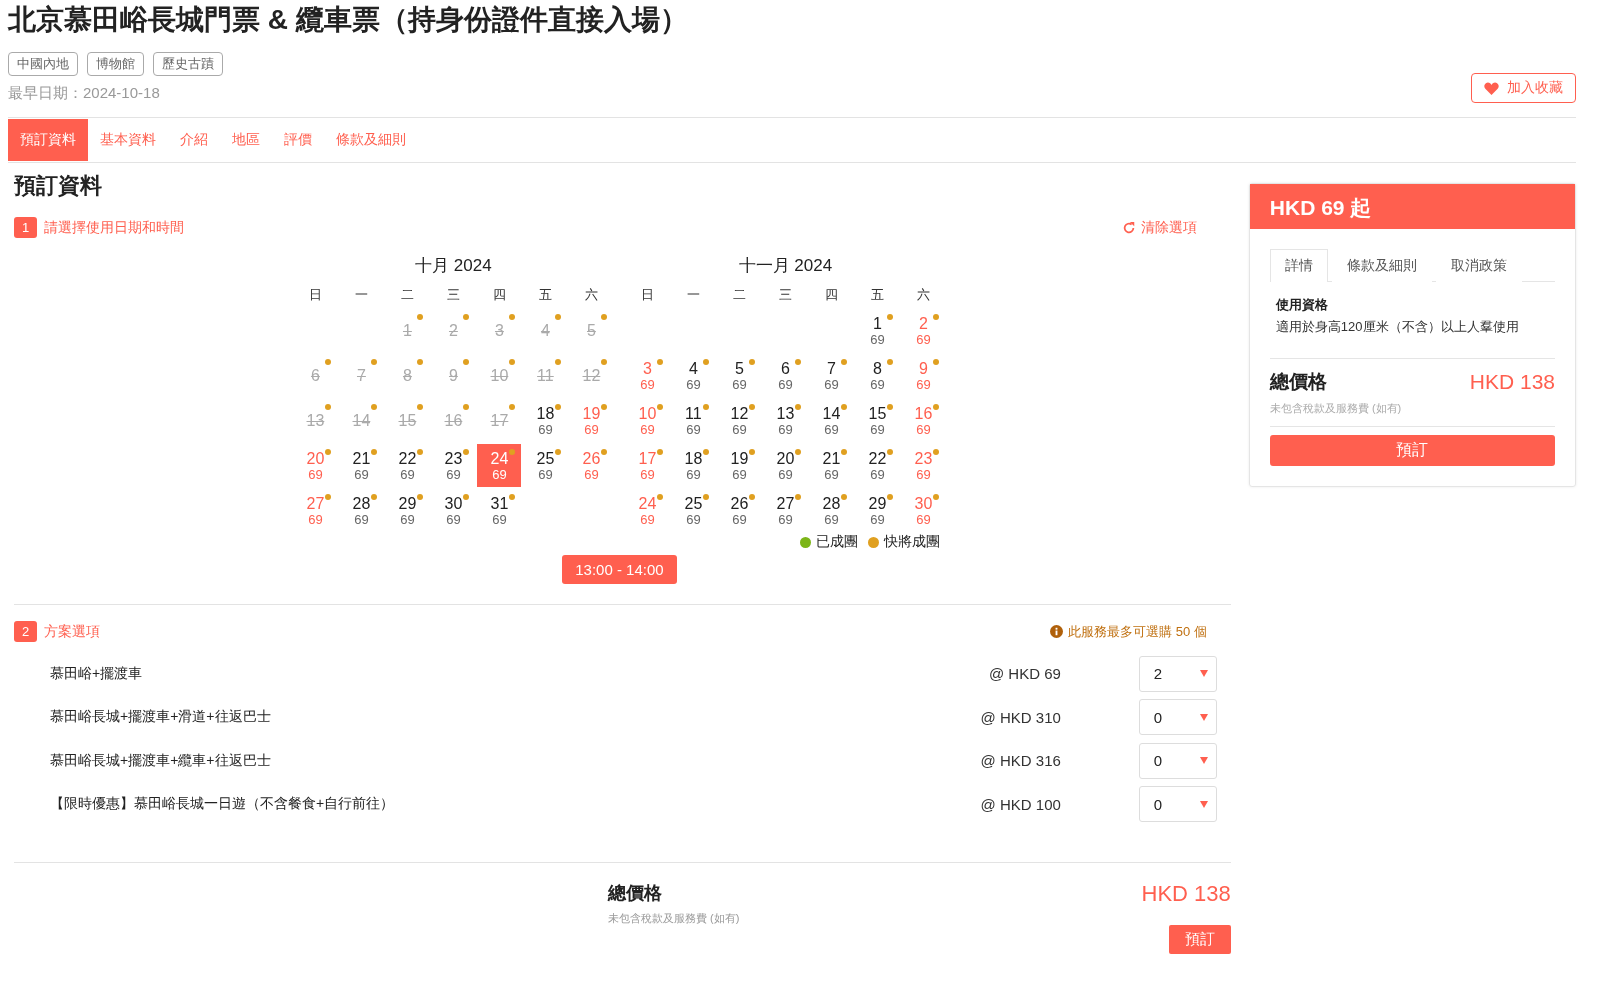  I want to click on option-name: 慕田峪長城+擺渡車+纜車+往返巴士, so click(161, 760).